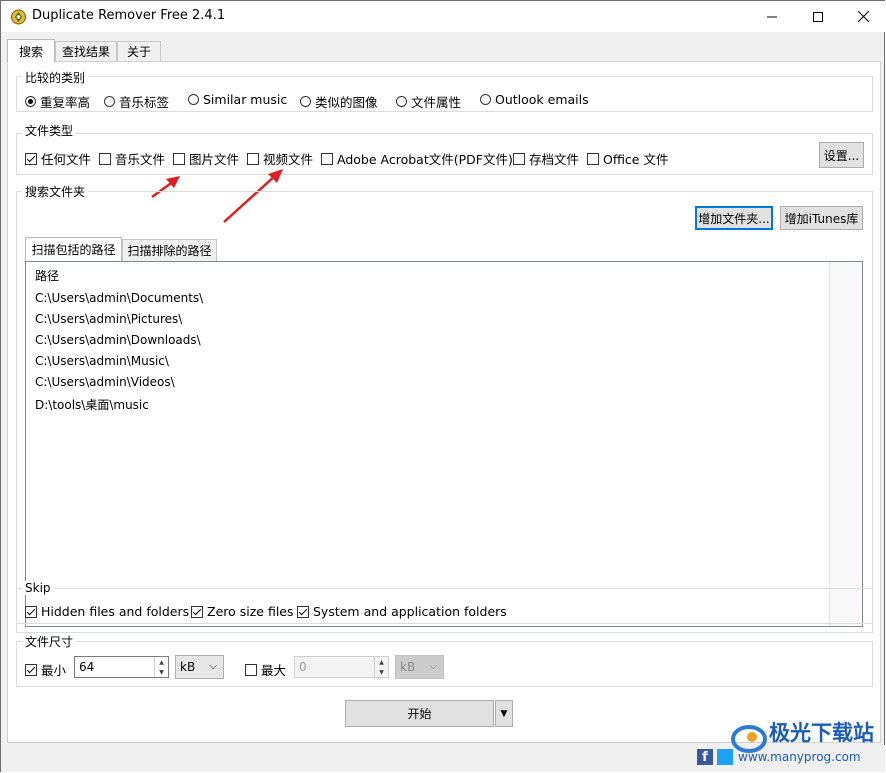  What do you see at coordinates (47, 275) in the screenshot?
I see `path-column-header: 路径` at bounding box center [47, 275].